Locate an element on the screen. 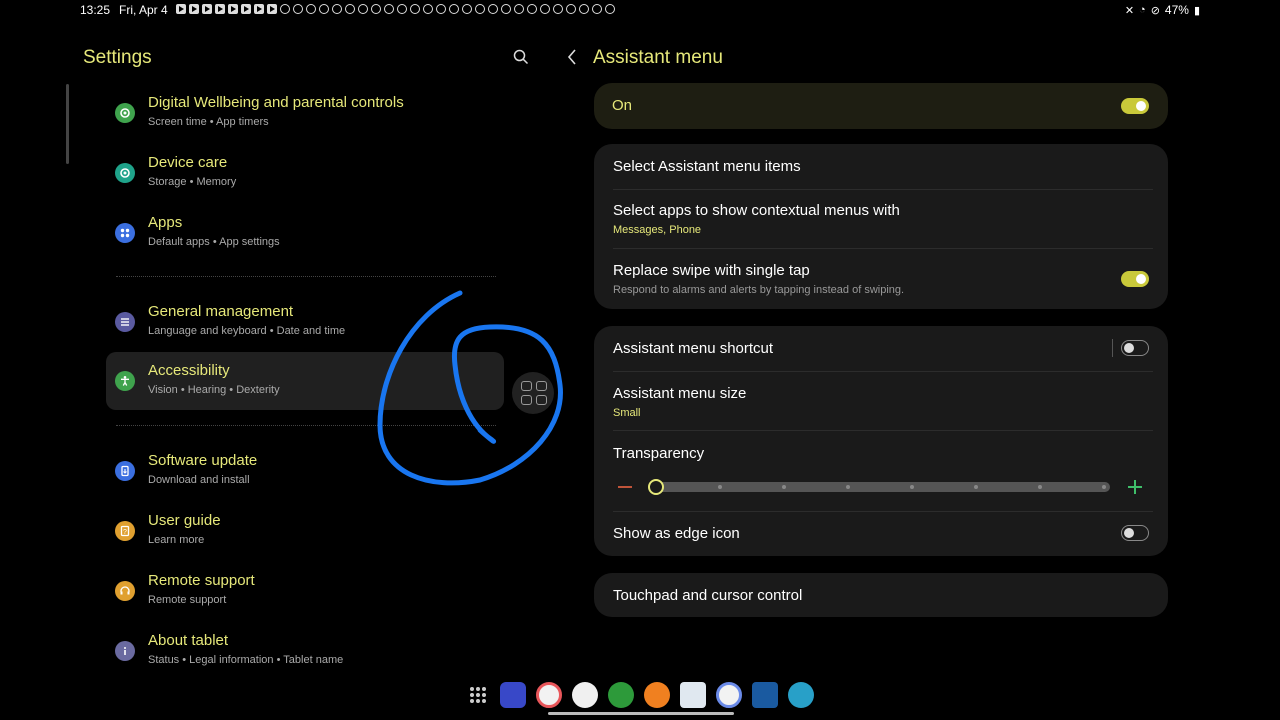 This screenshot has width=1280, height=720. dnd-icon: ⊘ is located at coordinates (1155, 10).